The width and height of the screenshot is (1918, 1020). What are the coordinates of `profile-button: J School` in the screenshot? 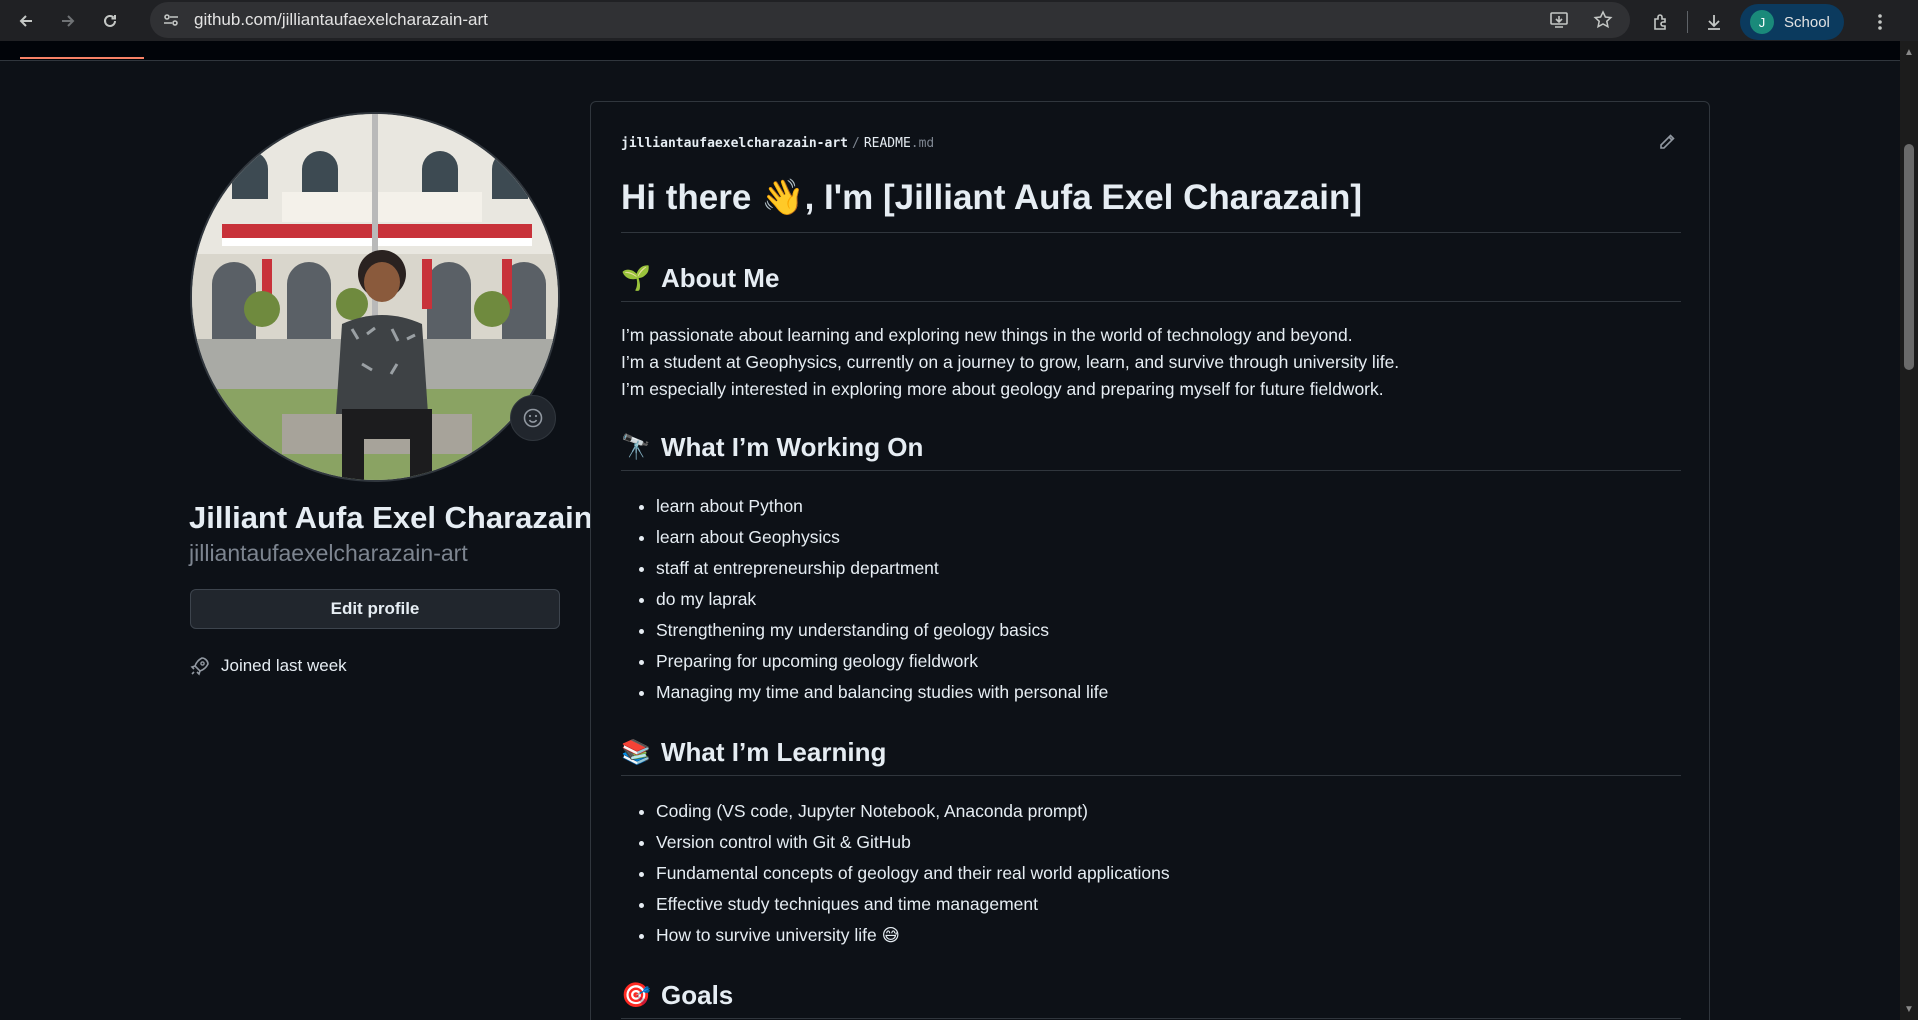 It's located at (1792, 22).